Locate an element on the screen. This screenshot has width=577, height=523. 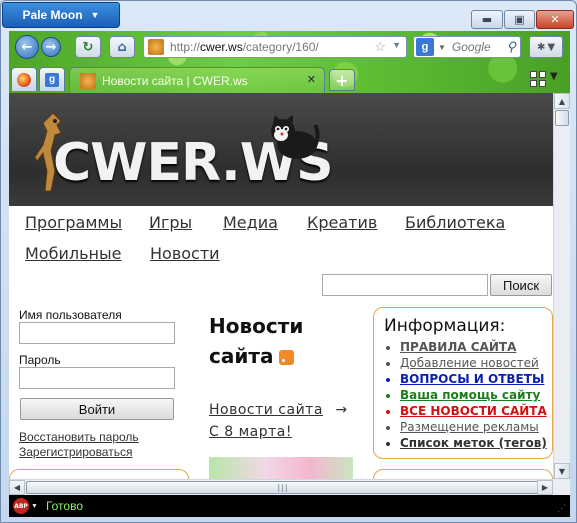
info-link-add-news: Добавление новостей is located at coordinates (469, 363).